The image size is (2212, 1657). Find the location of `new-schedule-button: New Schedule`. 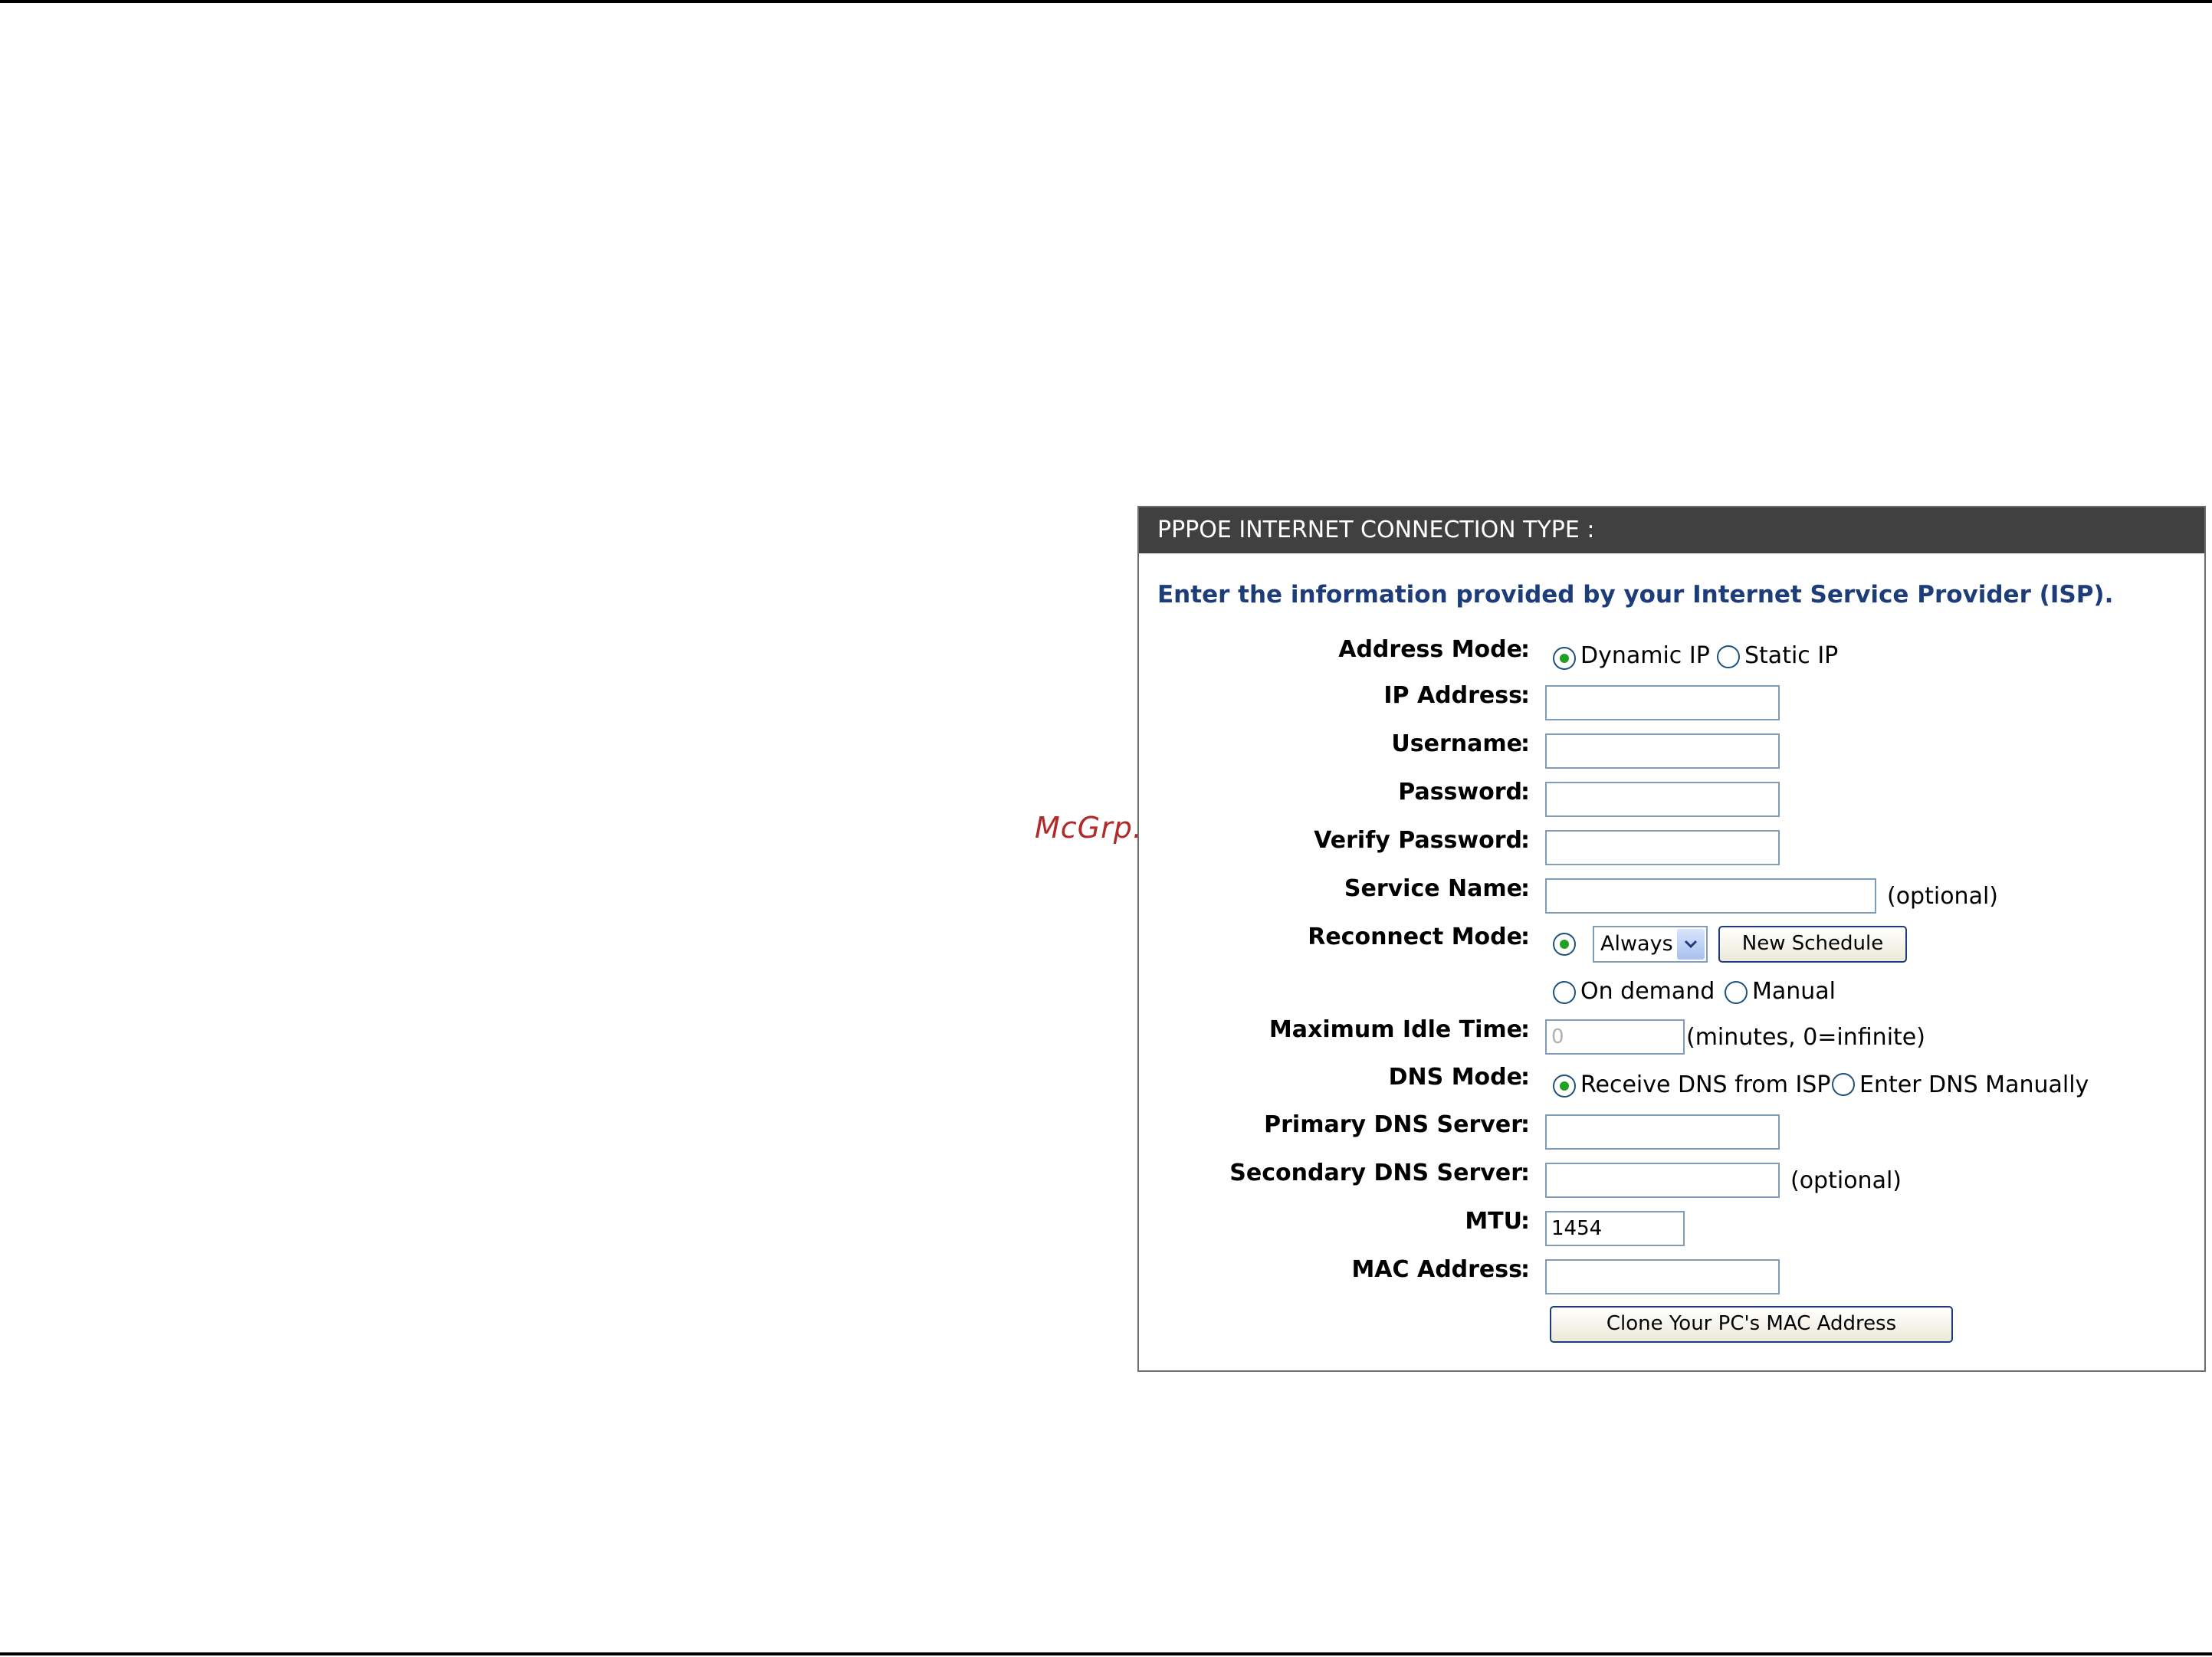

new-schedule-button: New Schedule is located at coordinates (1812, 944).